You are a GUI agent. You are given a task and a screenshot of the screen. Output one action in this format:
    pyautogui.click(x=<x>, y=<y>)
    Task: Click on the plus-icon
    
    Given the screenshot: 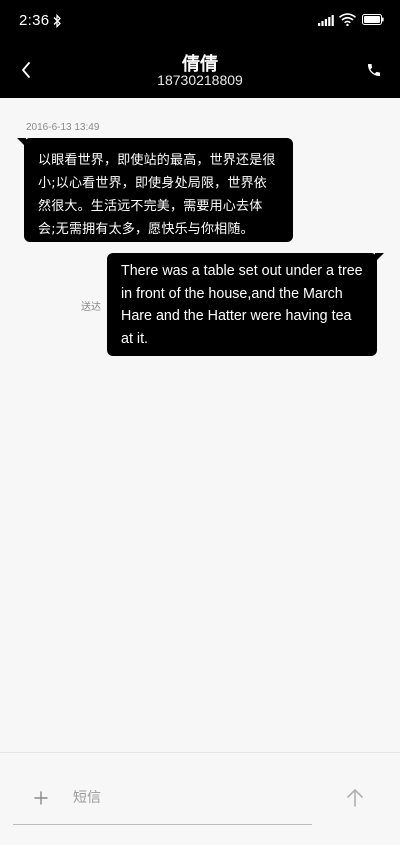 What is the action you would take?
    pyautogui.click(x=41, y=798)
    